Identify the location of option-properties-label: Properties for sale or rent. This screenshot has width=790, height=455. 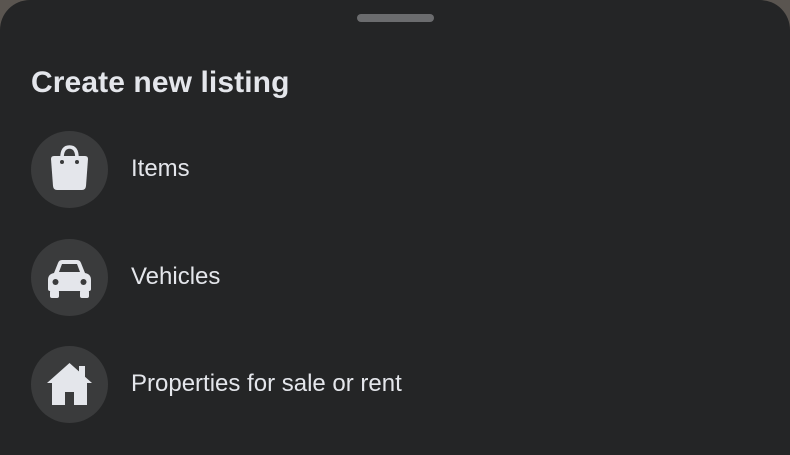
(266, 383).